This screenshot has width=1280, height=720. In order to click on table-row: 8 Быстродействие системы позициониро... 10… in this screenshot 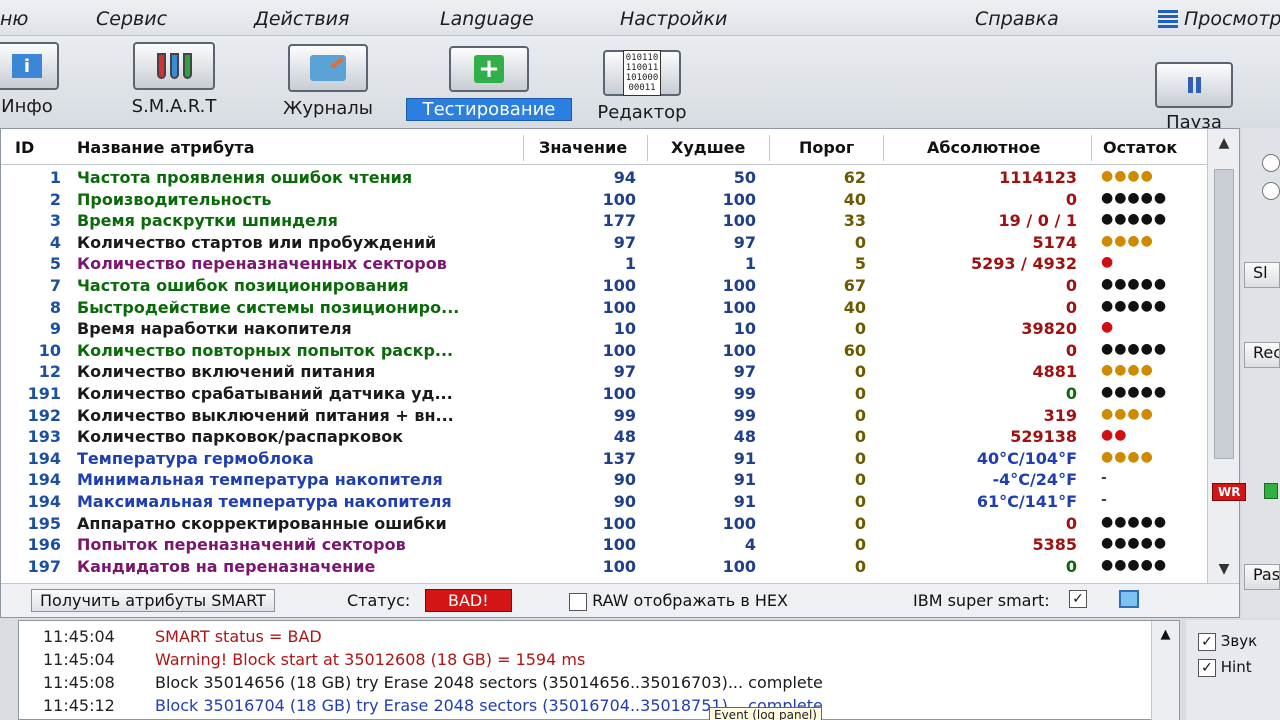, I will do `click(604, 308)`.